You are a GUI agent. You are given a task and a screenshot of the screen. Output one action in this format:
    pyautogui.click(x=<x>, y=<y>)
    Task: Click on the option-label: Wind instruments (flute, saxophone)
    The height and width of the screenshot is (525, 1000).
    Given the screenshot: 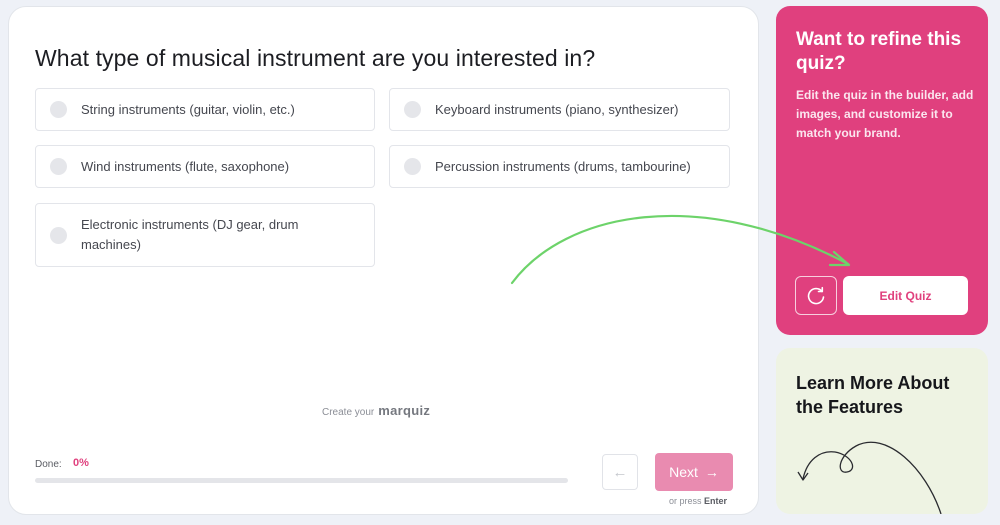 What is the action you would take?
    pyautogui.click(x=185, y=166)
    